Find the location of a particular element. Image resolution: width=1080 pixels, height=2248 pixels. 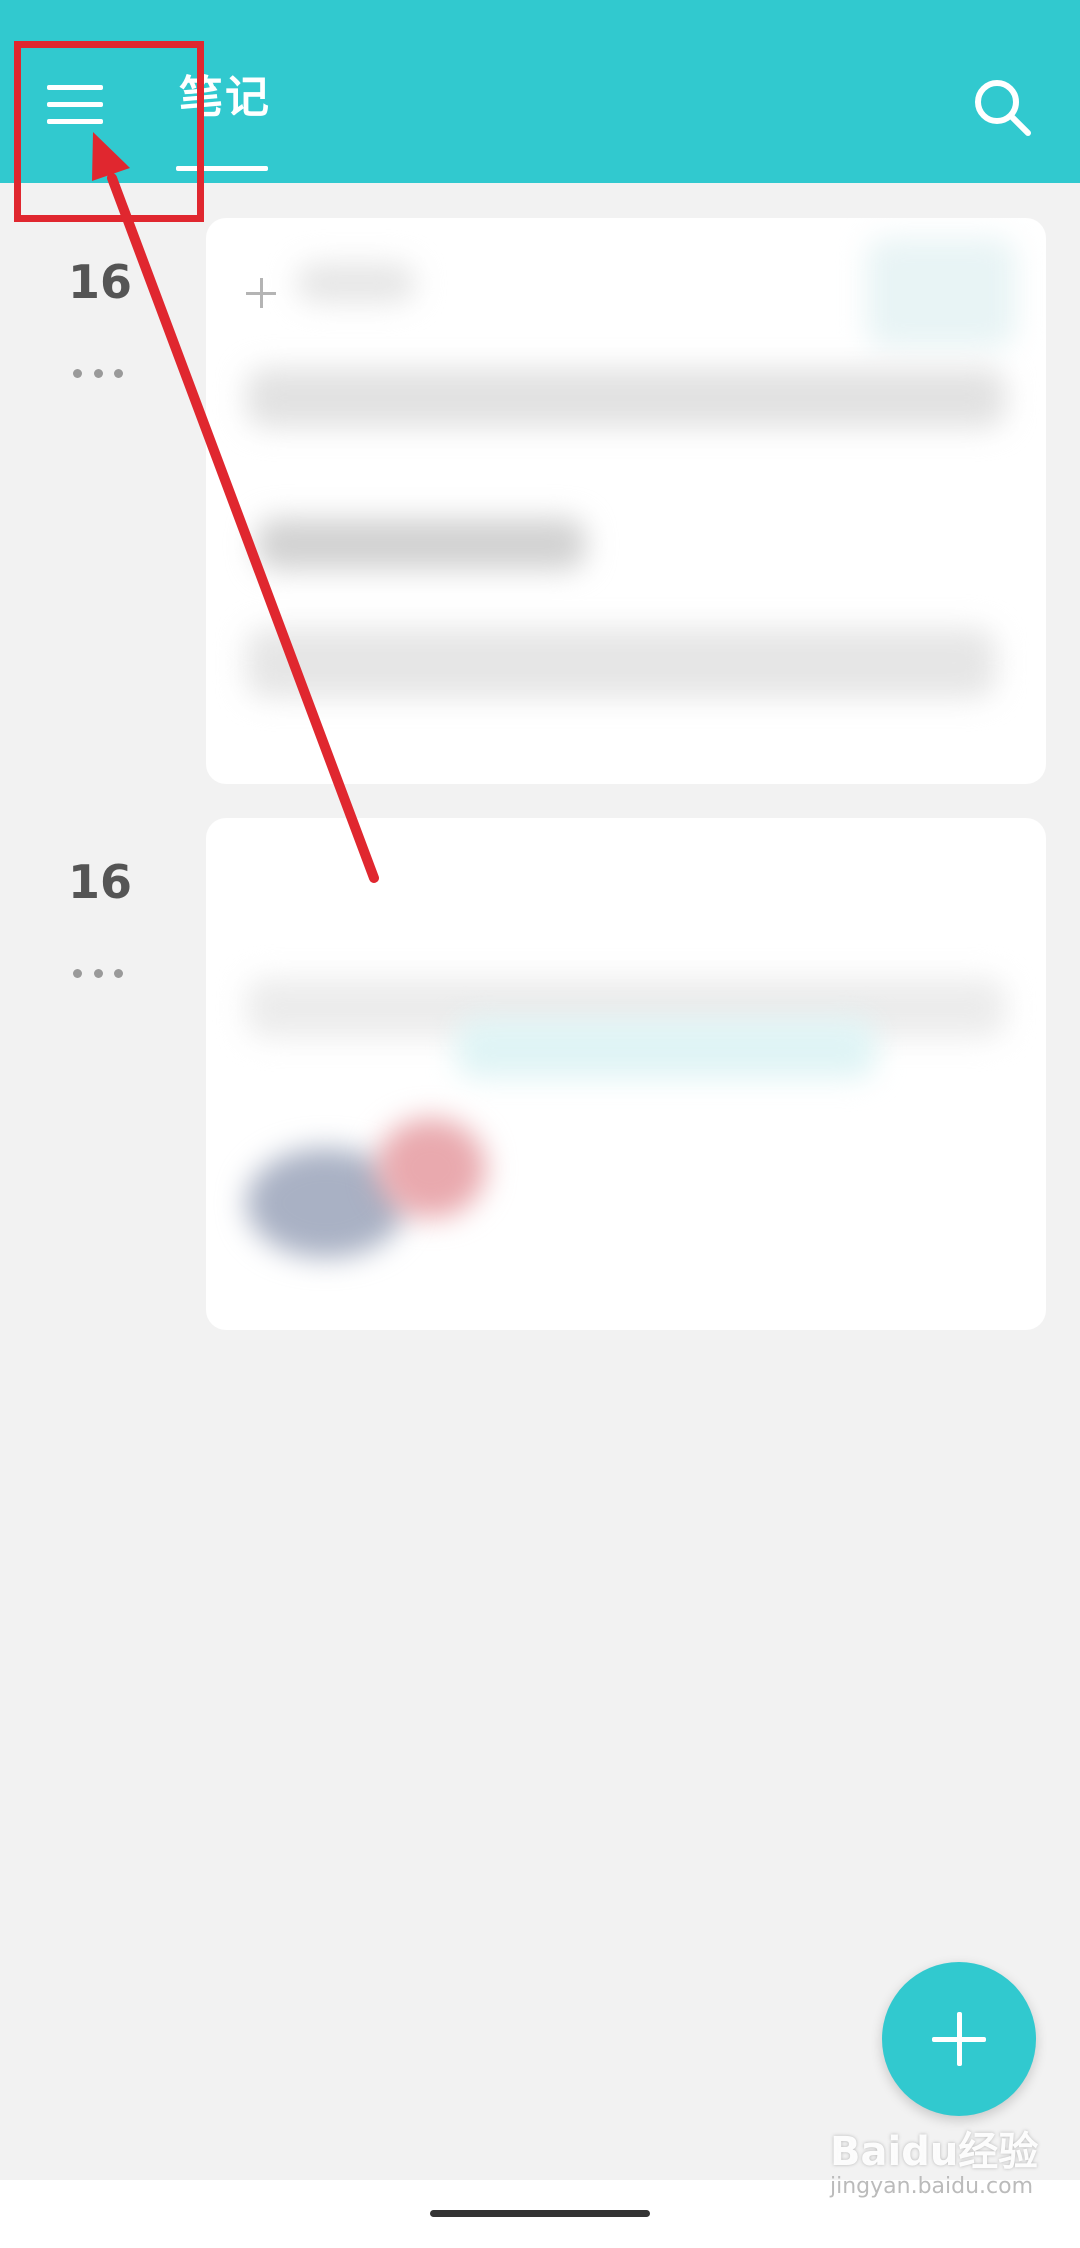

plus-icon is located at coordinates (261, 293).